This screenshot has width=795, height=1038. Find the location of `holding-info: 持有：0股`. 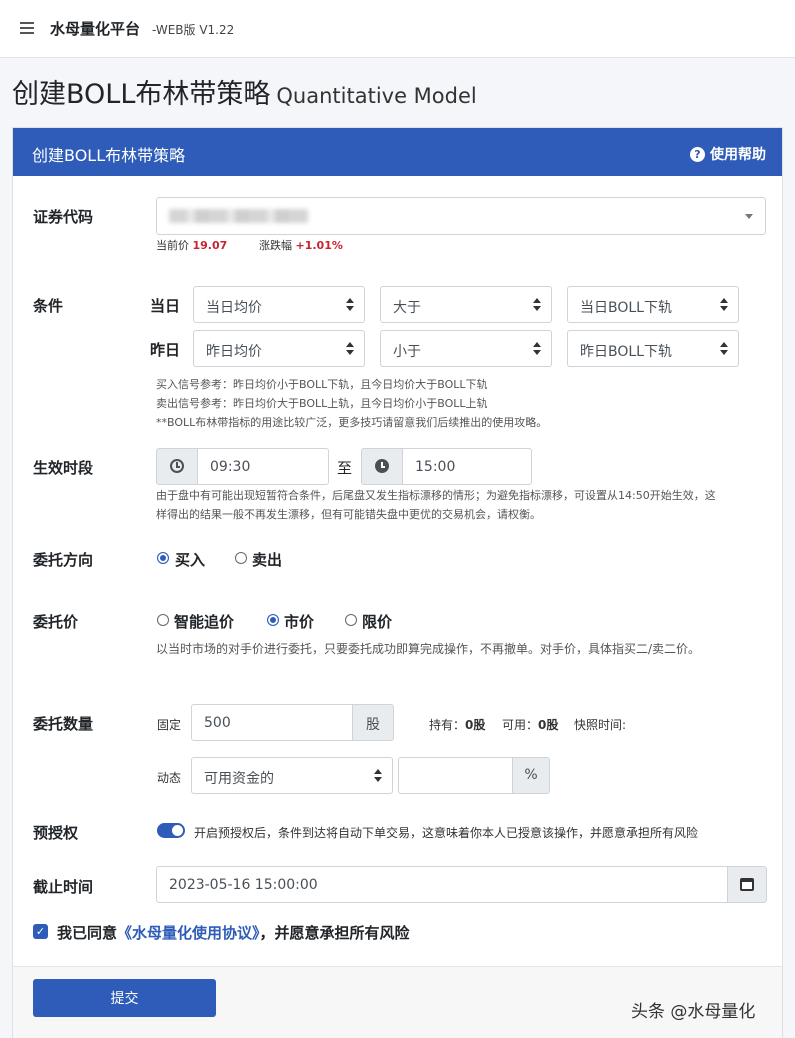

holding-info: 持有：0股 is located at coordinates (457, 725).